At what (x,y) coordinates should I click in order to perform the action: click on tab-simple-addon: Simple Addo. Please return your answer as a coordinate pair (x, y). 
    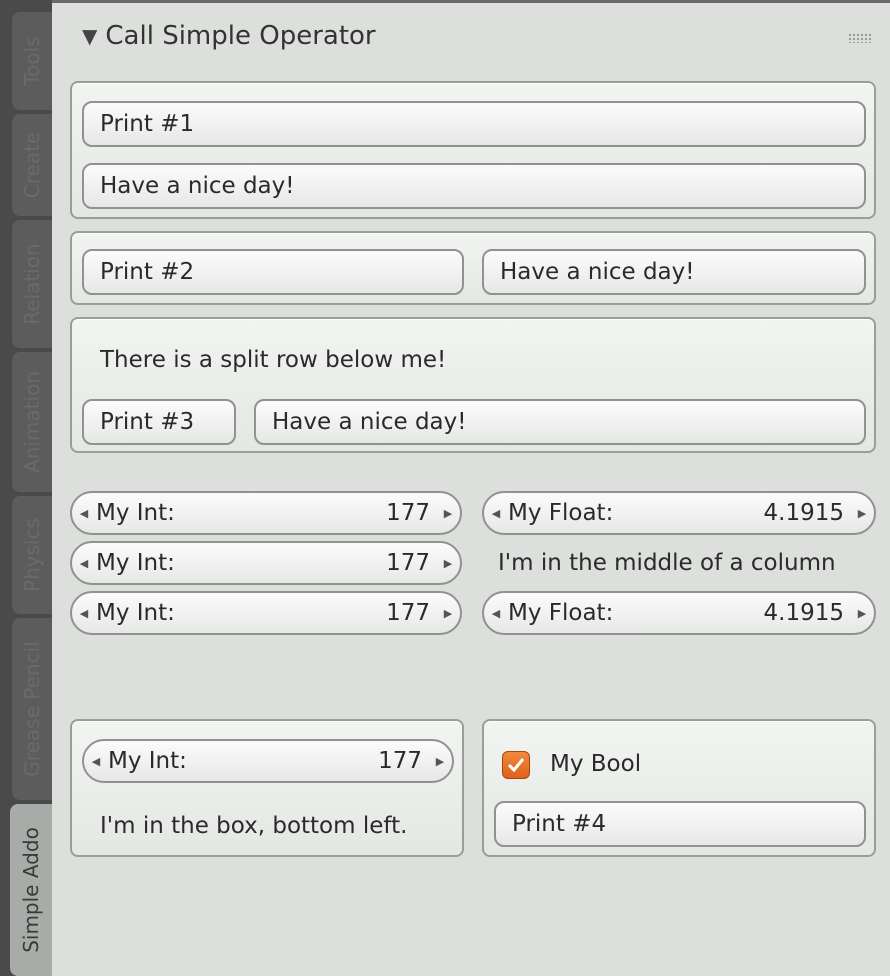
    Looking at the image, I should click on (31, 890).